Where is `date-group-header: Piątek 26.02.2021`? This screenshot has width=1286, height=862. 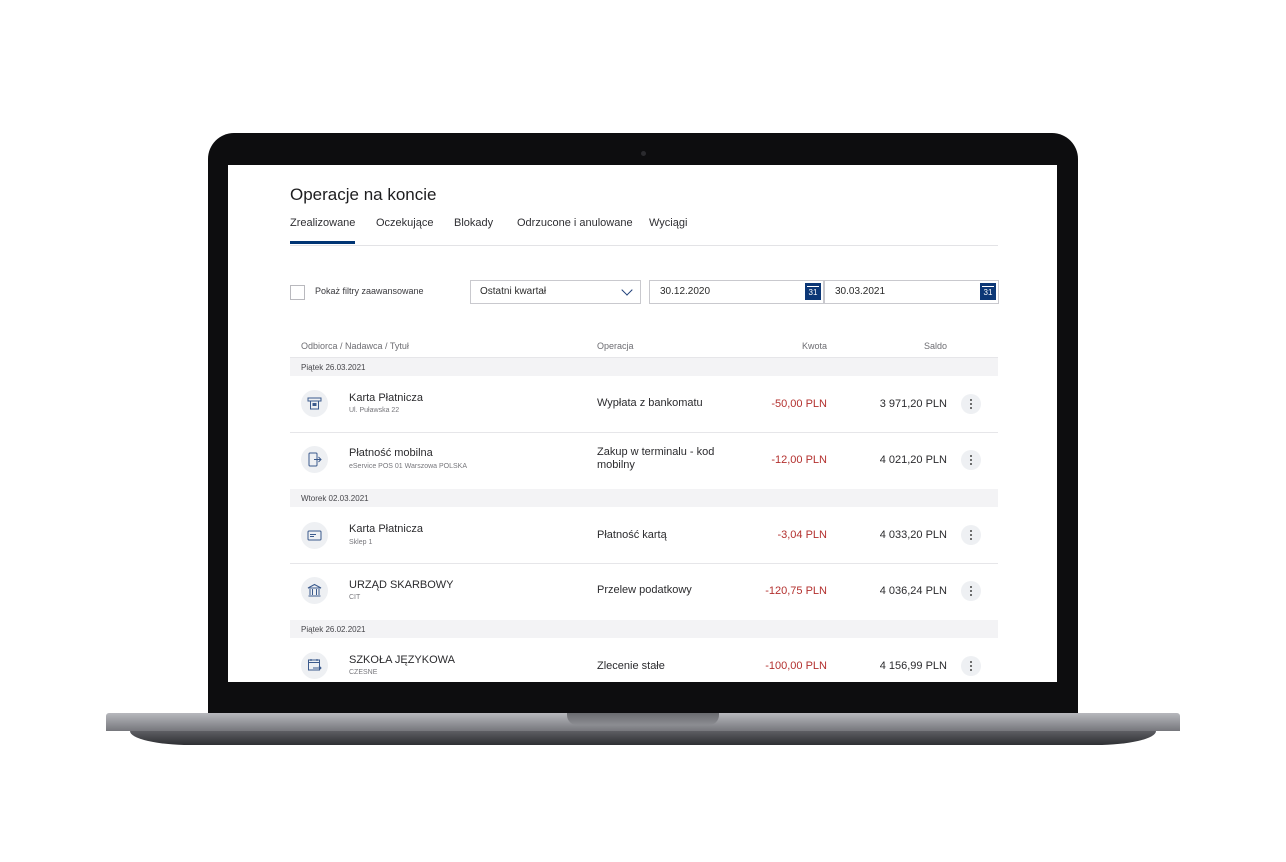
date-group-header: Piątek 26.02.2021 is located at coordinates (644, 629).